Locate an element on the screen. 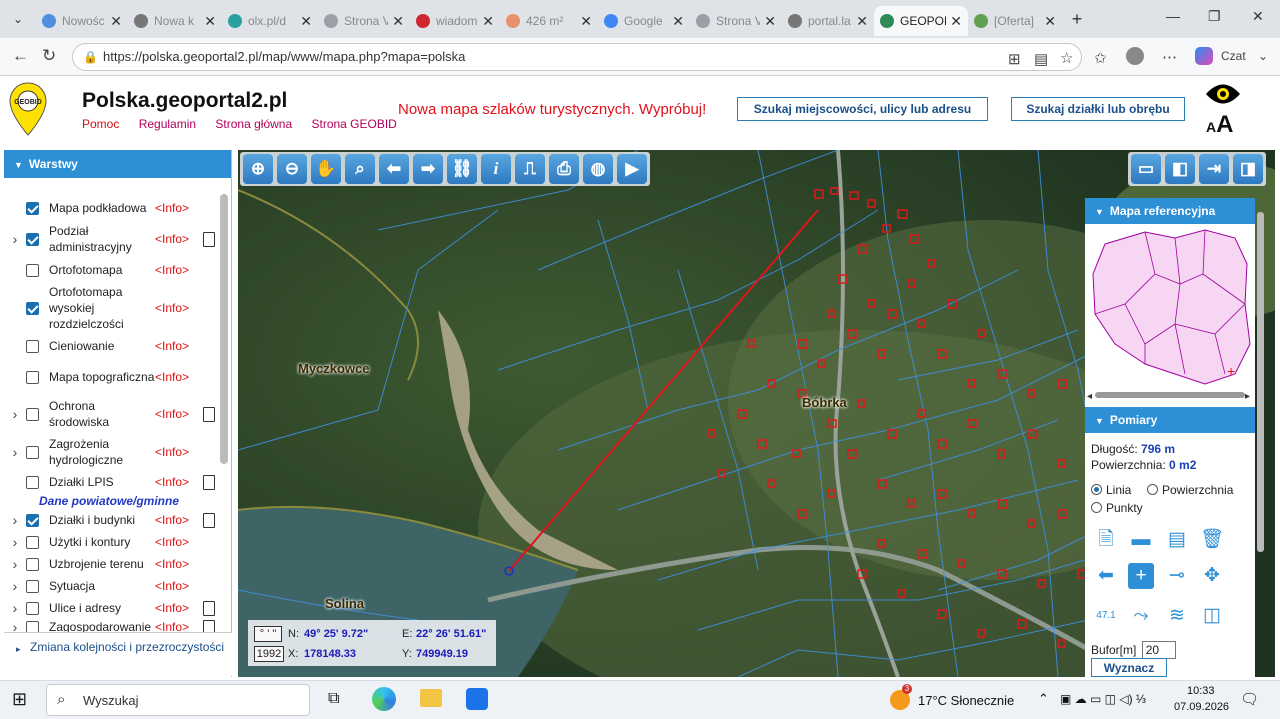 This screenshot has height=719, width=1280. split-line-icon: ⤳ is located at coordinates (1141, 616).